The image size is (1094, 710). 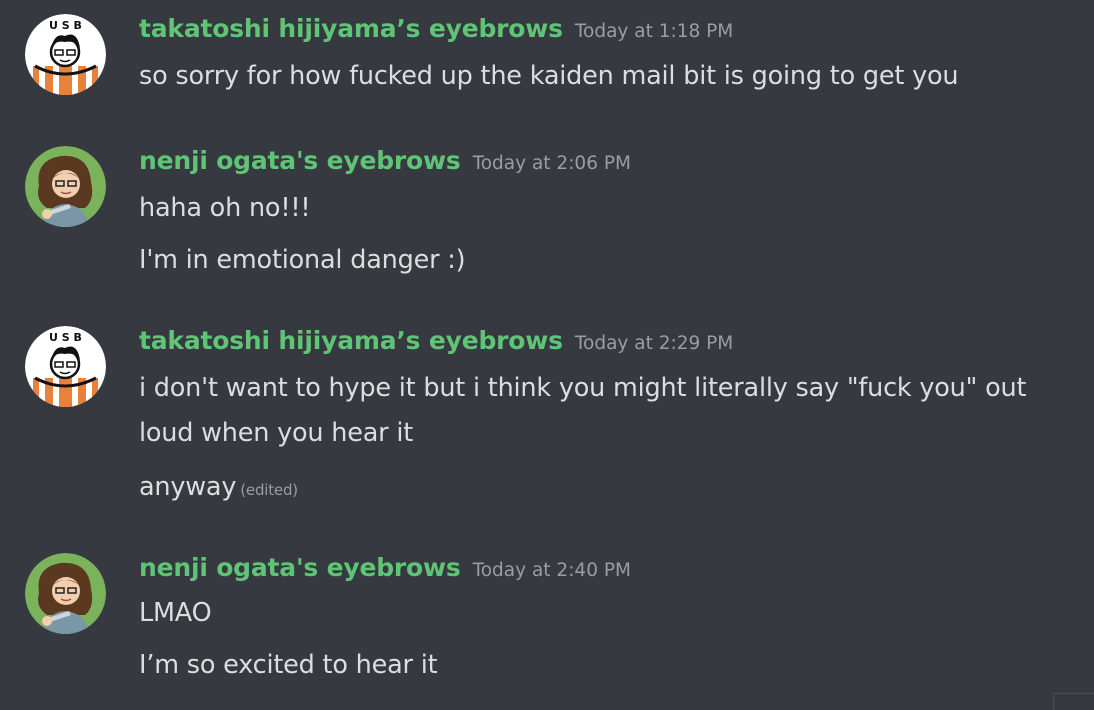 I want to click on message-header: nenji ogata's eyebrows Today at 2:06 PM, so click(x=385, y=166).